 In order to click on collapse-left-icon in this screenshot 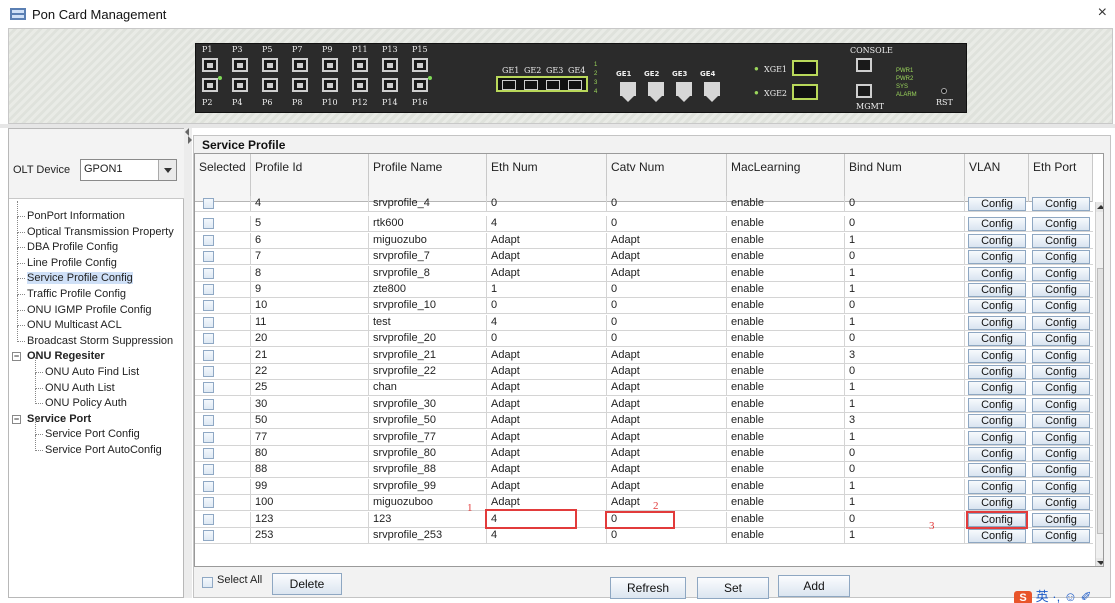, I will do `click(187, 132)`.